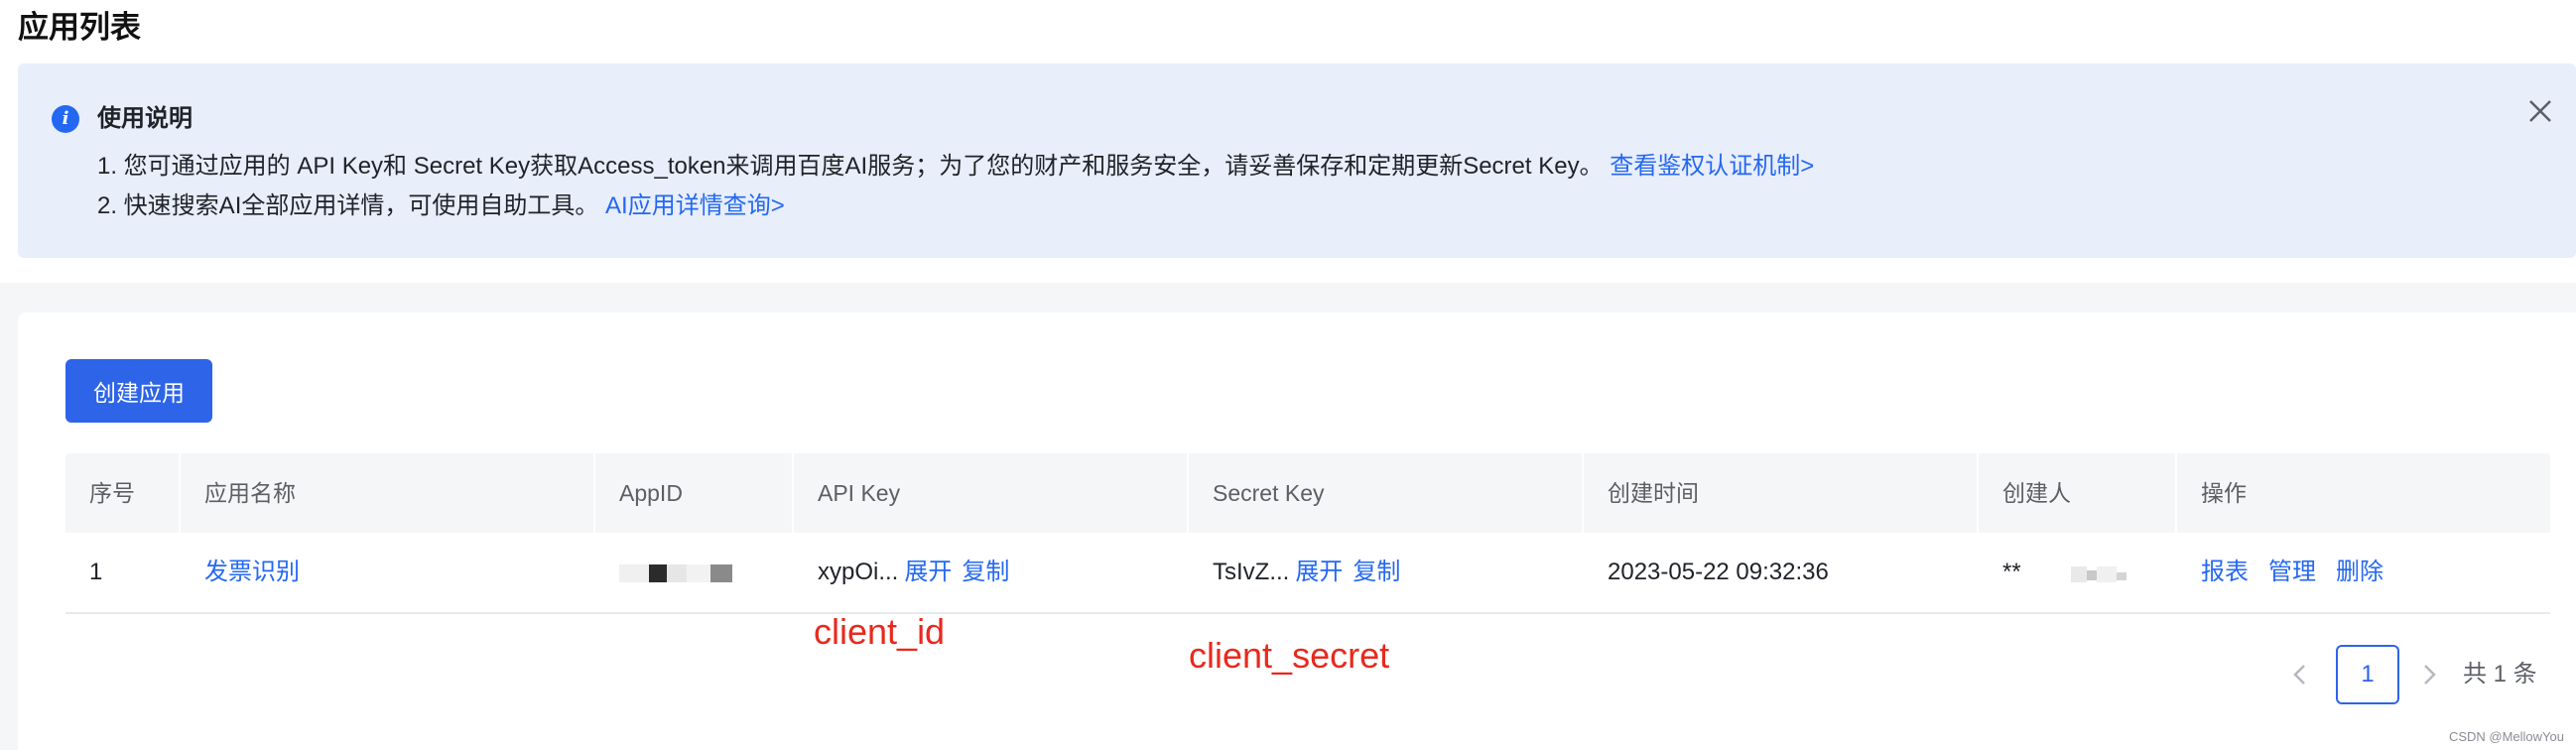  Describe the element at coordinates (250, 493) in the screenshot. I see `header-app-name: 应用名称` at that location.